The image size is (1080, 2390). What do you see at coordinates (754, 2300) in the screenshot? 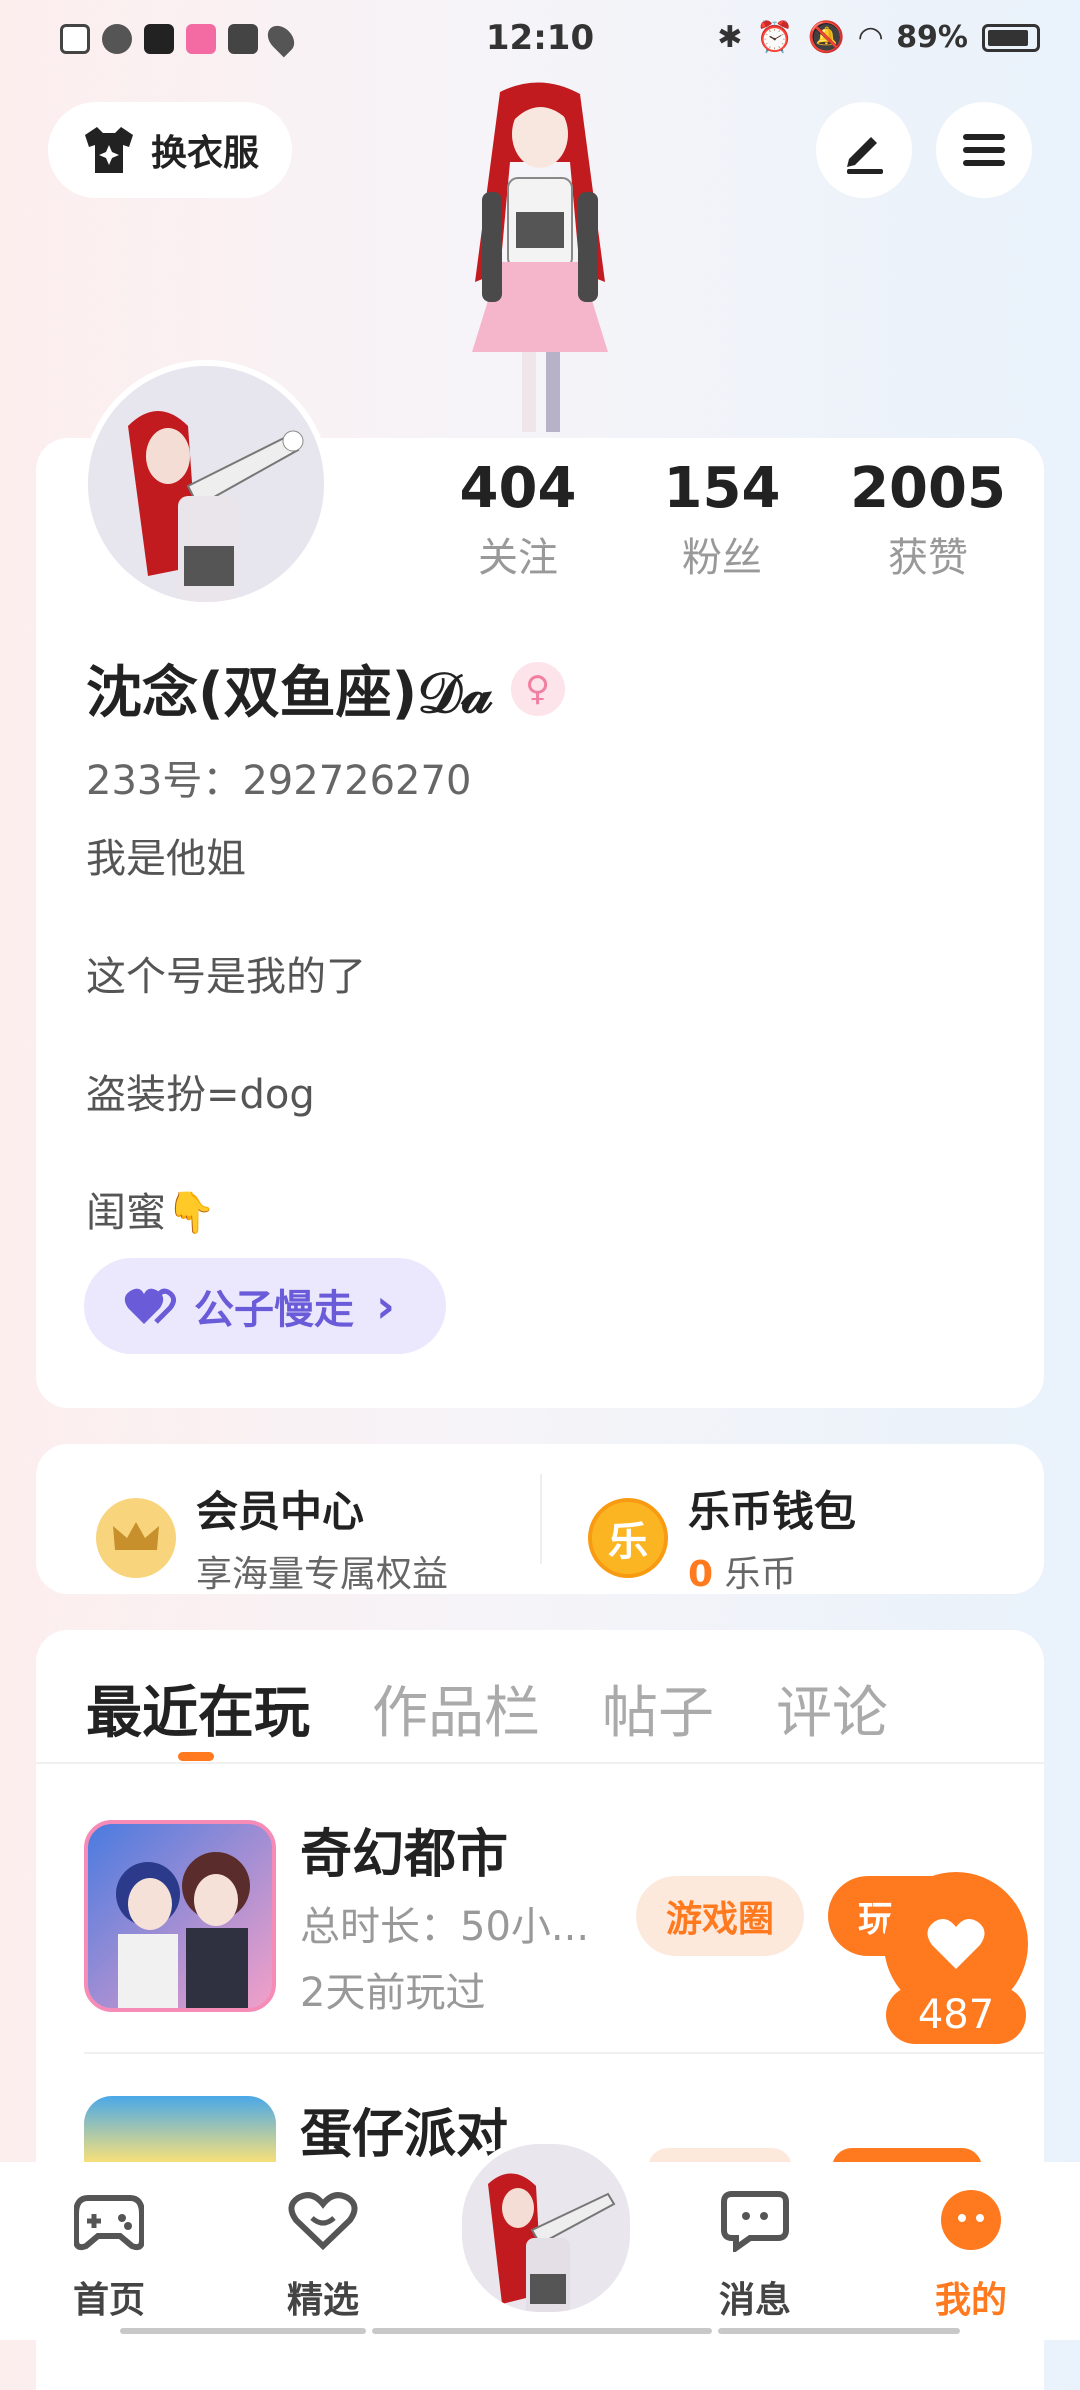
I see `nav-messages-label: 消息` at bounding box center [754, 2300].